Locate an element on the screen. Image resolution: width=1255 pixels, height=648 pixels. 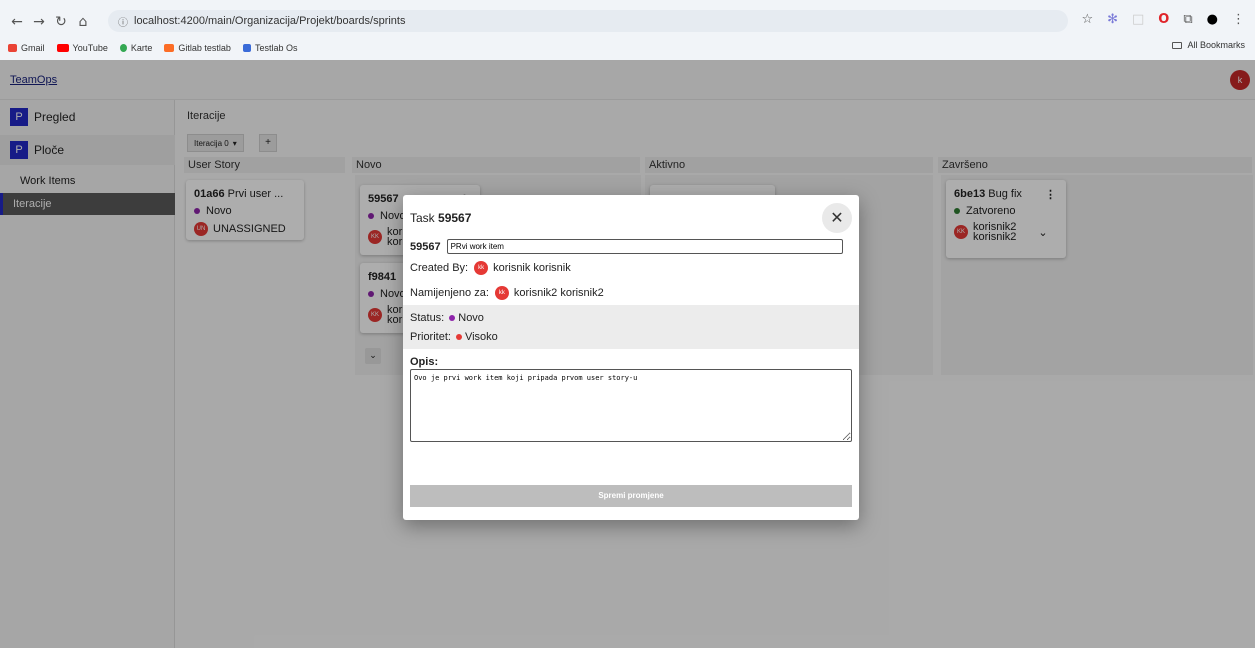
status-row: Status: Novo is located at coordinates (447, 318).